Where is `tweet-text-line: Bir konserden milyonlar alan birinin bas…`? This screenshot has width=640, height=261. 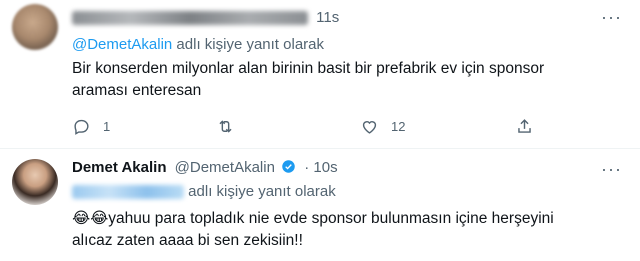 tweet-text-line: Bir konserden milyonlar alan birinin bas… is located at coordinates (308, 68).